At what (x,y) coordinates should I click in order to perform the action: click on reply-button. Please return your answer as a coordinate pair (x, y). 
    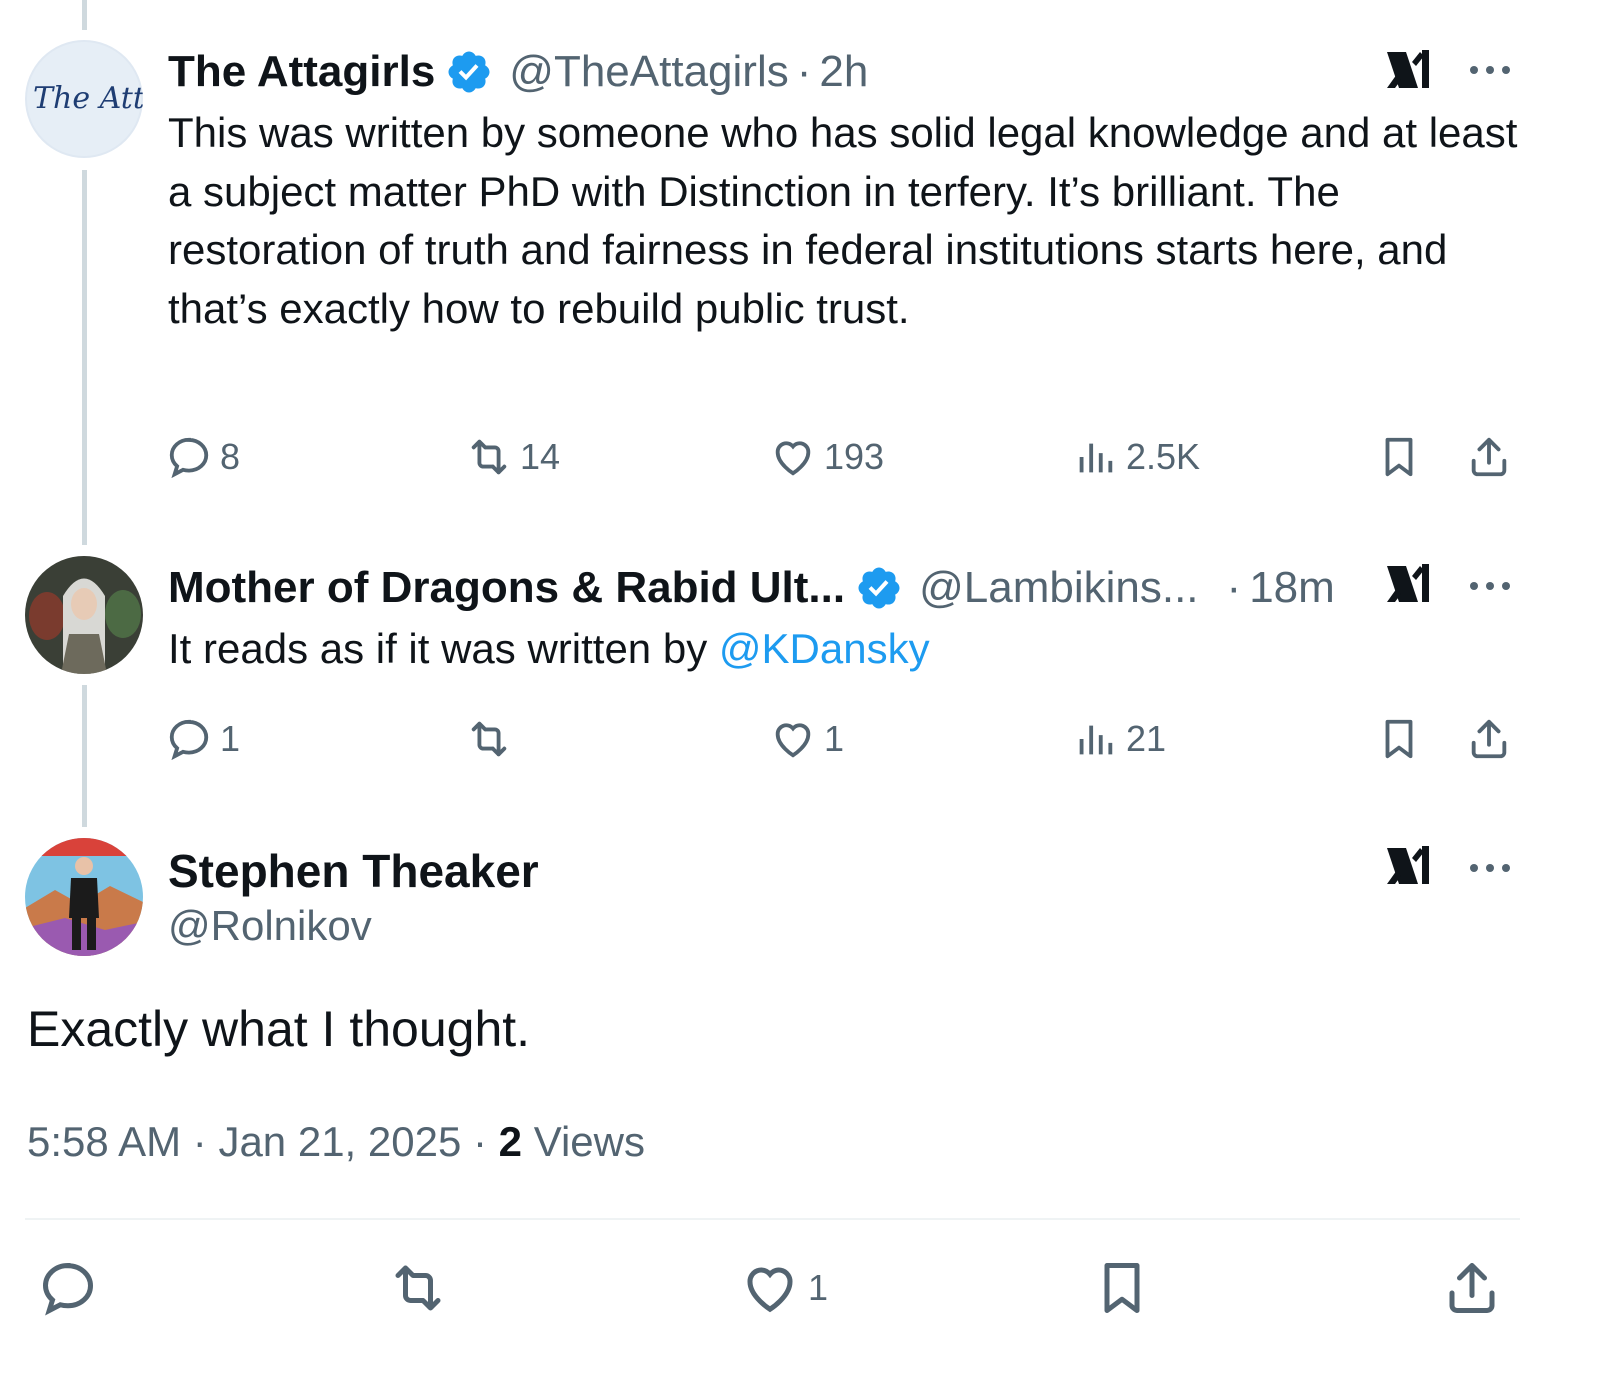
    Looking at the image, I should click on (68, 1288).